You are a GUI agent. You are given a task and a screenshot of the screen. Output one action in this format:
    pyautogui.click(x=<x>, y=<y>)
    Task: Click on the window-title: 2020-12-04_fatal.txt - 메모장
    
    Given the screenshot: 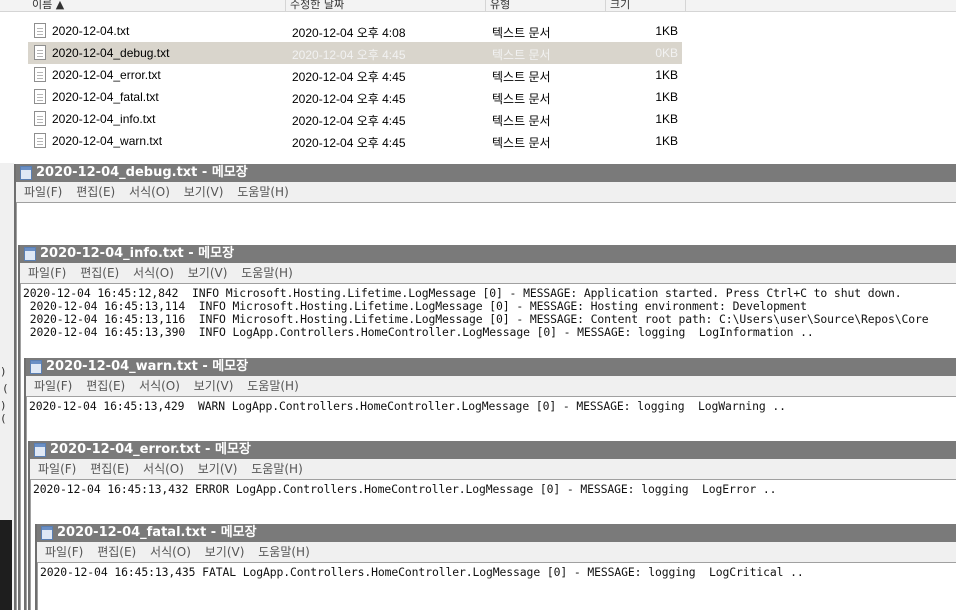 What is the action you would take?
    pyautogui.click(x=157, y=532)
    